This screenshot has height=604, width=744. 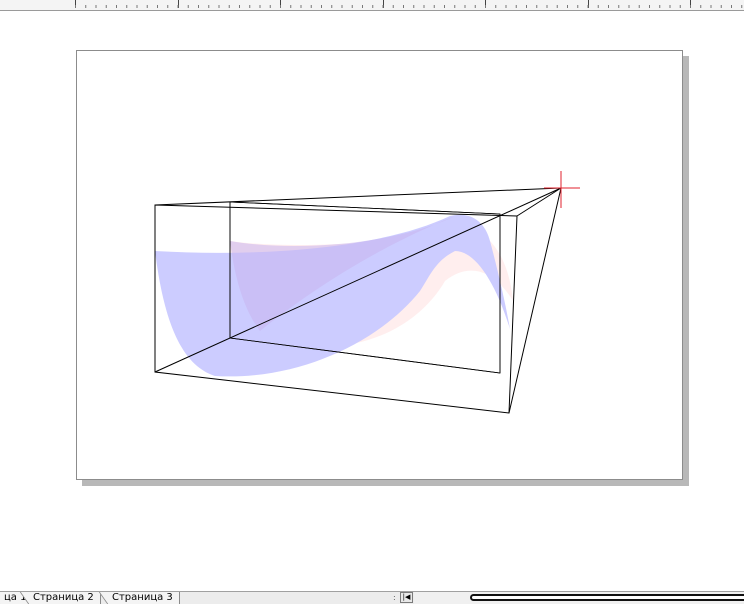 What do you see at coordinates (365, 208) in the screenshot?
I see `edge-back-top` at bounding box center [365, 208].